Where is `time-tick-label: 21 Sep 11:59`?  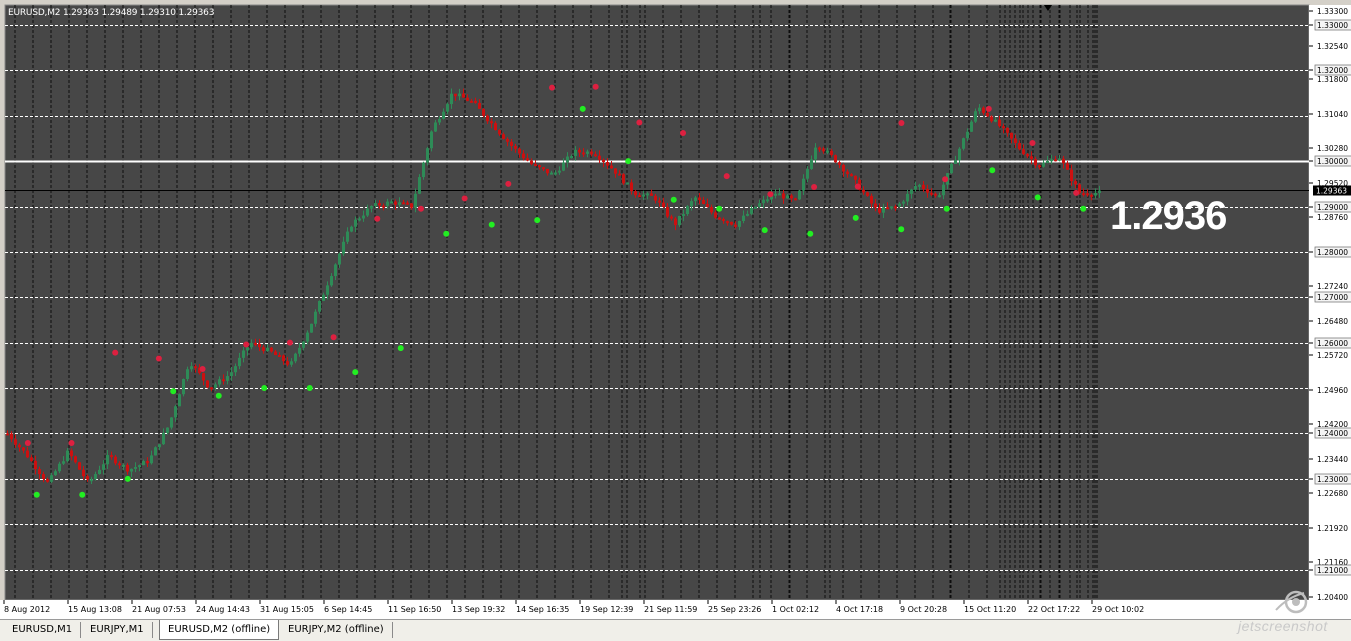
time-tick-label: 21 Sep 11:59 is located at coordinates (670, 609).